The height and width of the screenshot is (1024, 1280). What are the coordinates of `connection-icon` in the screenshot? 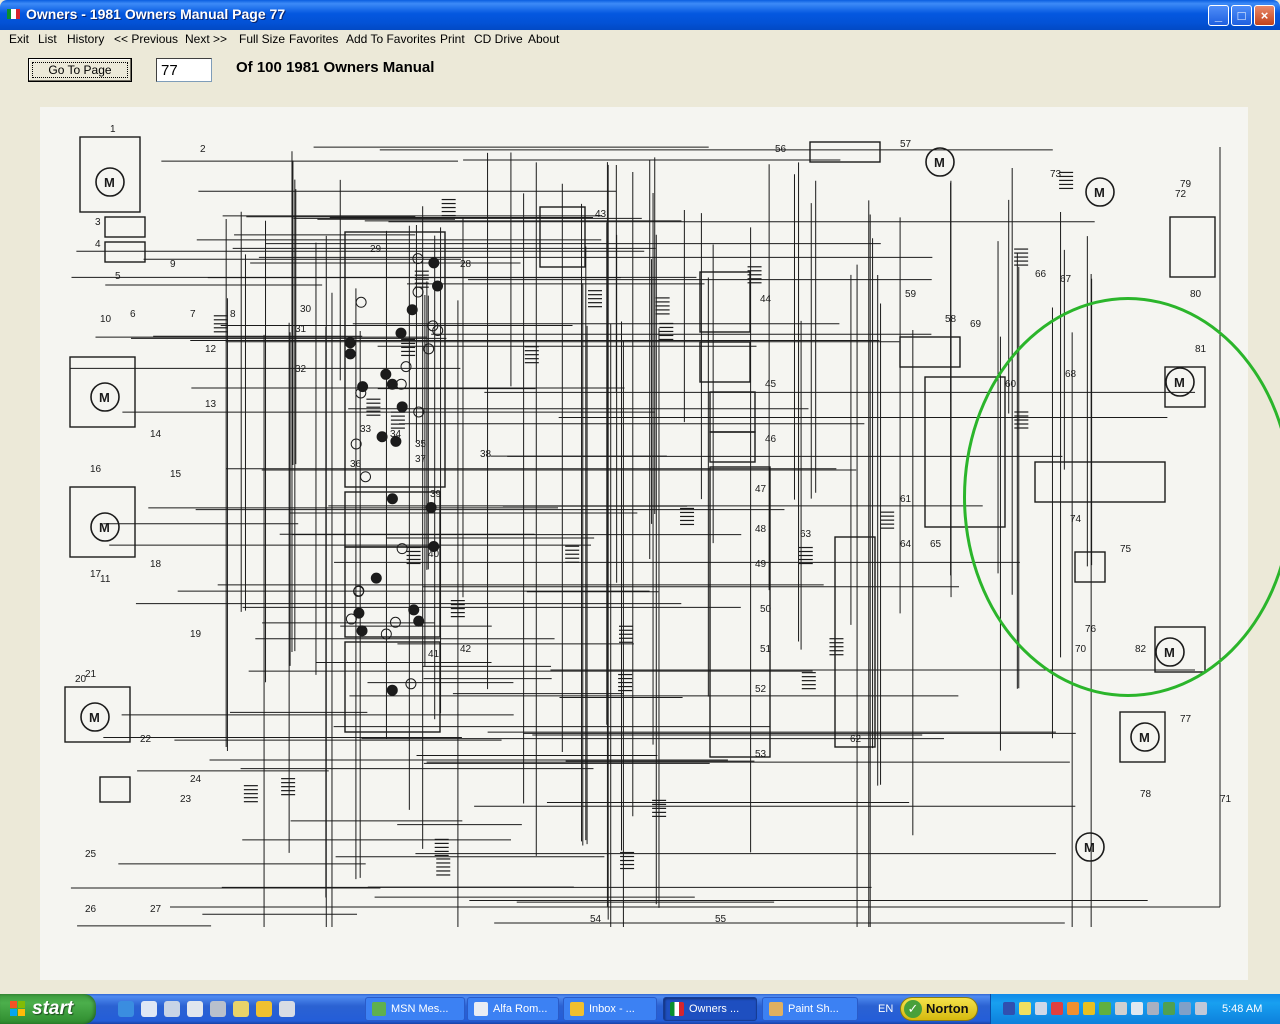 It's located at (1137, 1008).